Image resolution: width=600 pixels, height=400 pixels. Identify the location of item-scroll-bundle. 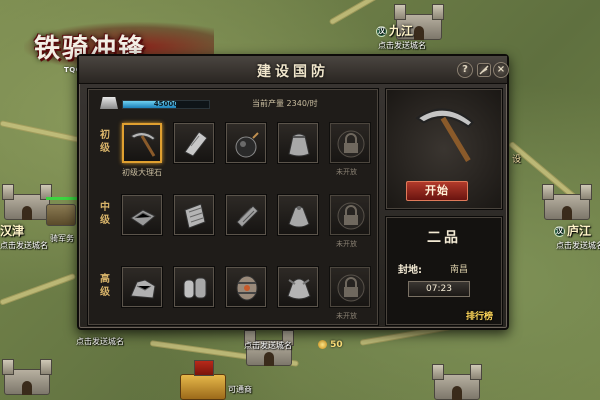
(194, 287).